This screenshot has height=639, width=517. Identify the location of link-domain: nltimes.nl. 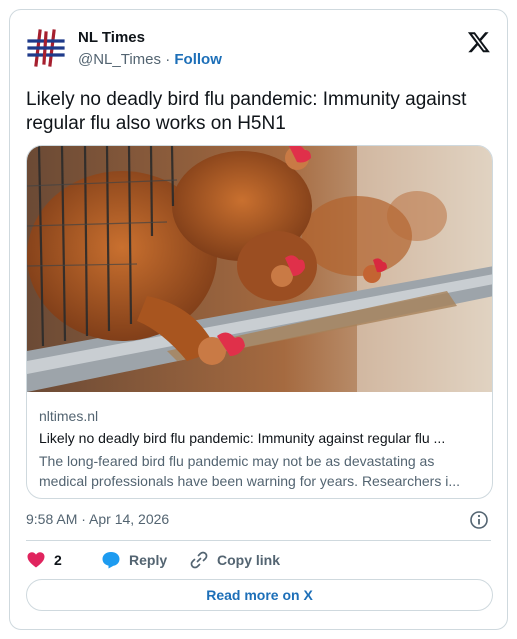
(69, 416).